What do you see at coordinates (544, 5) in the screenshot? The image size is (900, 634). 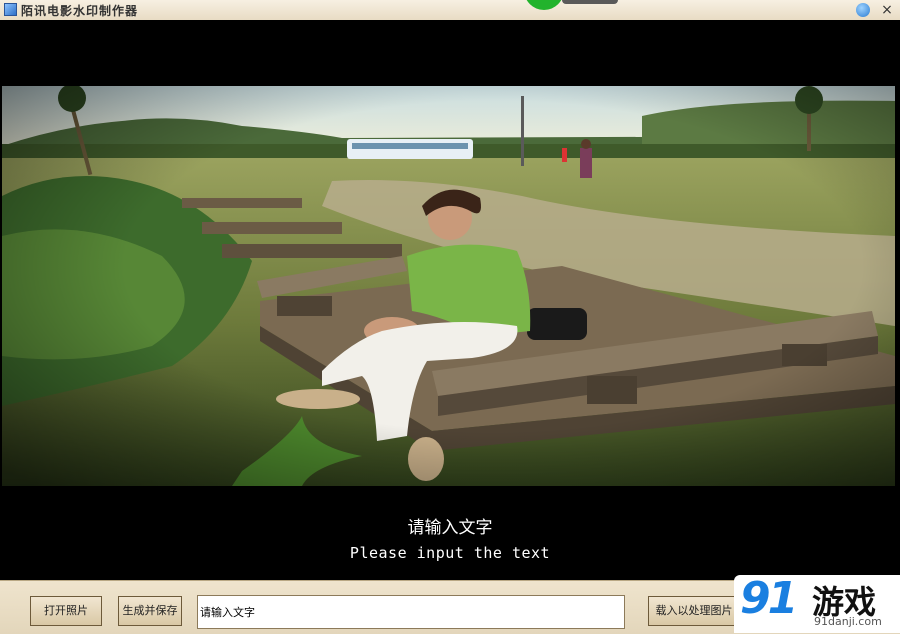 I see `green-status-knob` at bounding box center [544, 5].